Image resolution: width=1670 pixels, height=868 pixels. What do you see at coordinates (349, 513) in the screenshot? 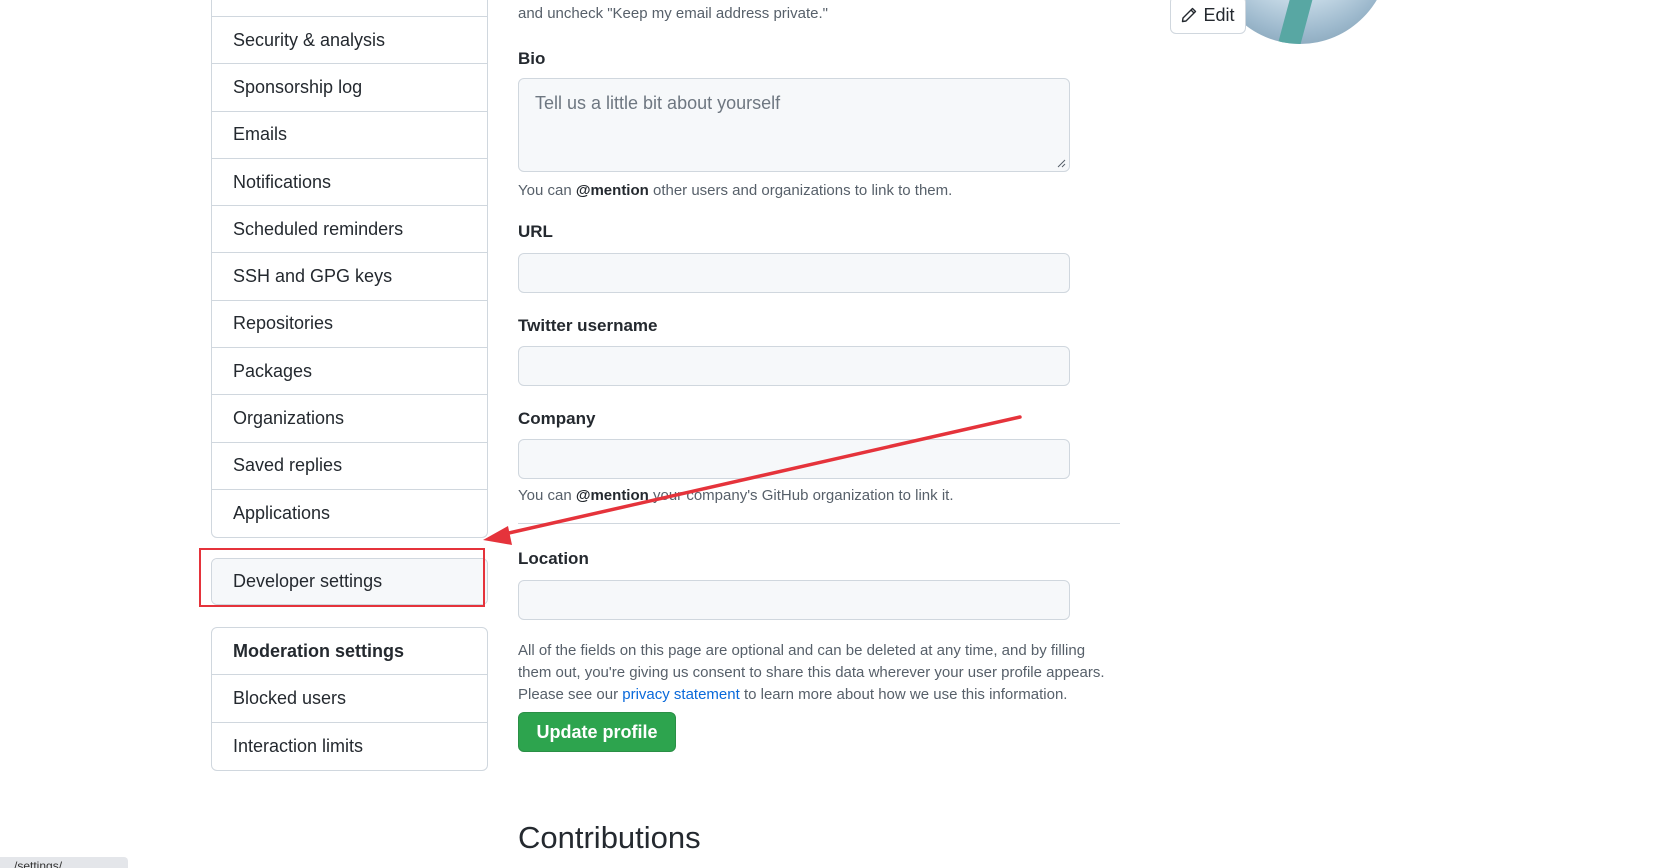
I see `sidebar-item-applications: Applications` at bounding box center [349, 513].